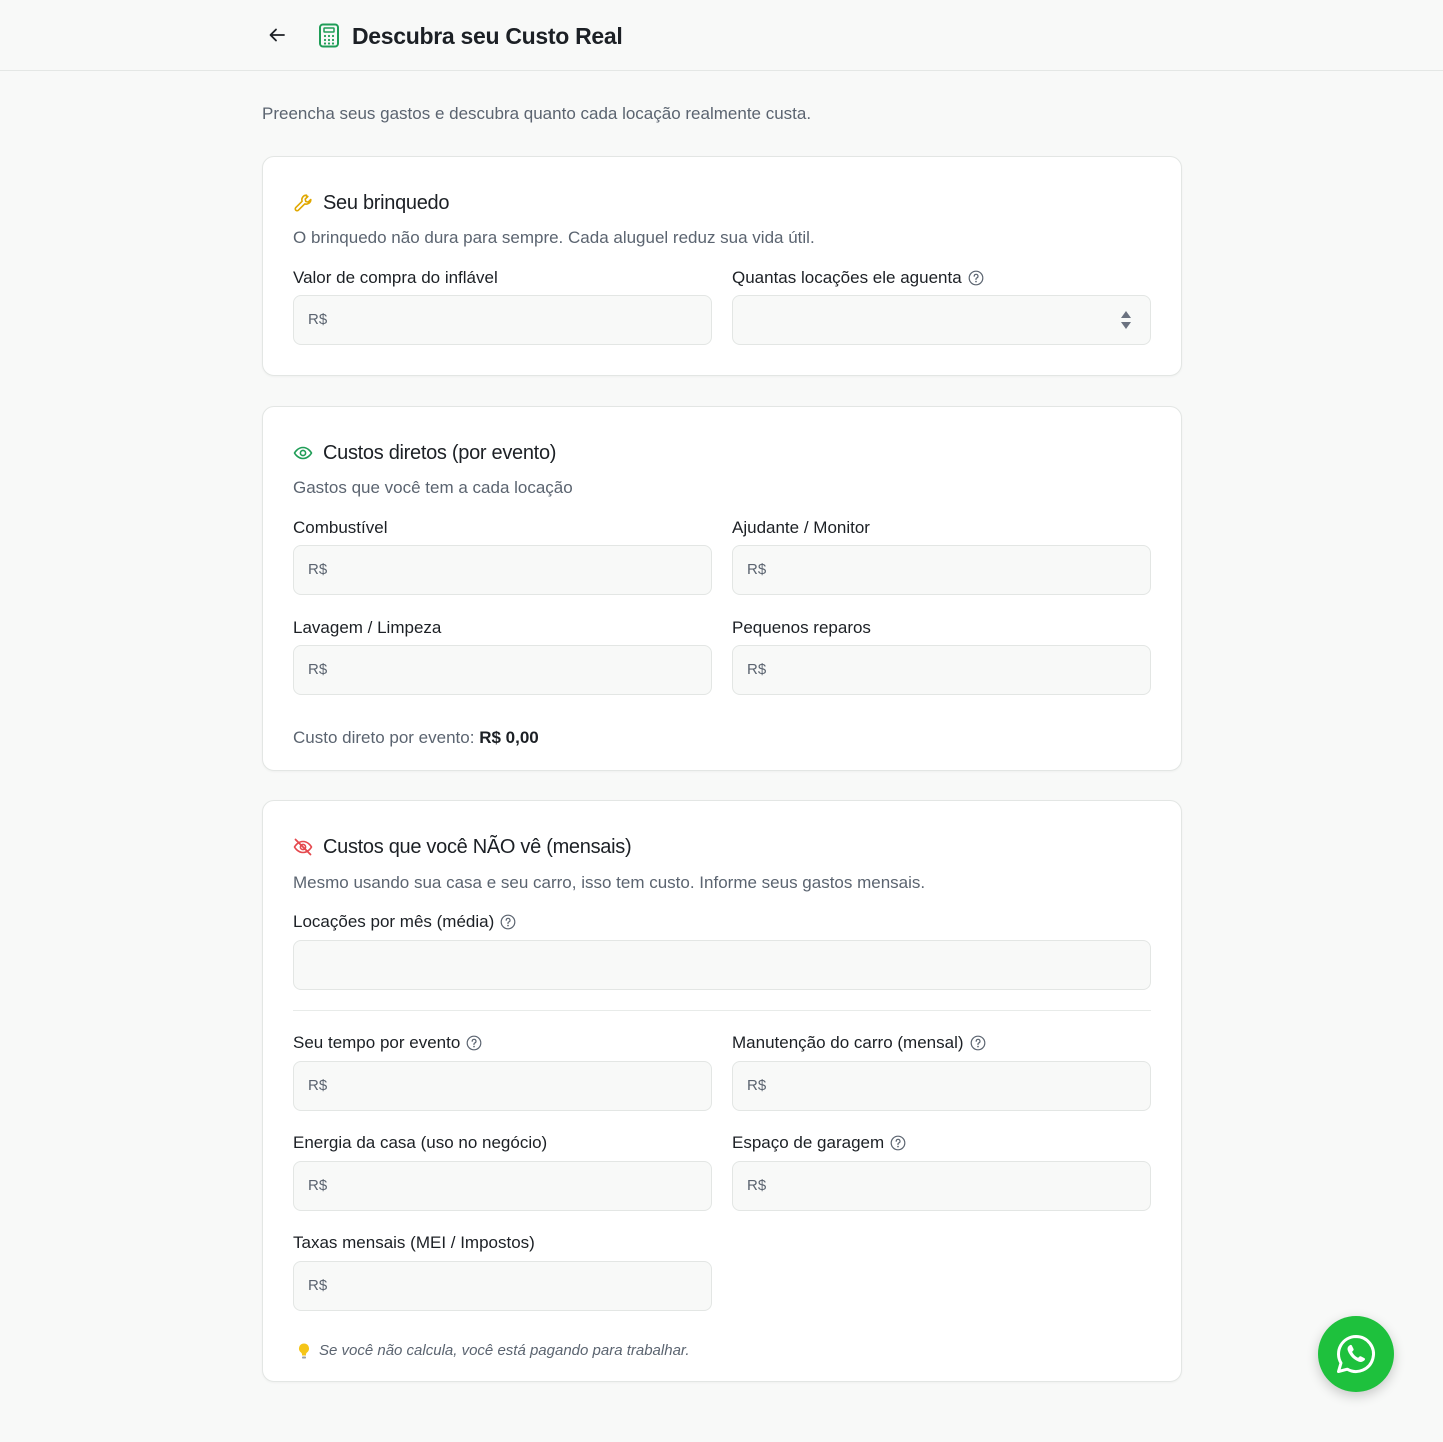 The width and height of the screenshot is (1443, 1442). Describe the element at coordinates (514, 320) in the screenshot. I see `purchase-value-input` at that location.